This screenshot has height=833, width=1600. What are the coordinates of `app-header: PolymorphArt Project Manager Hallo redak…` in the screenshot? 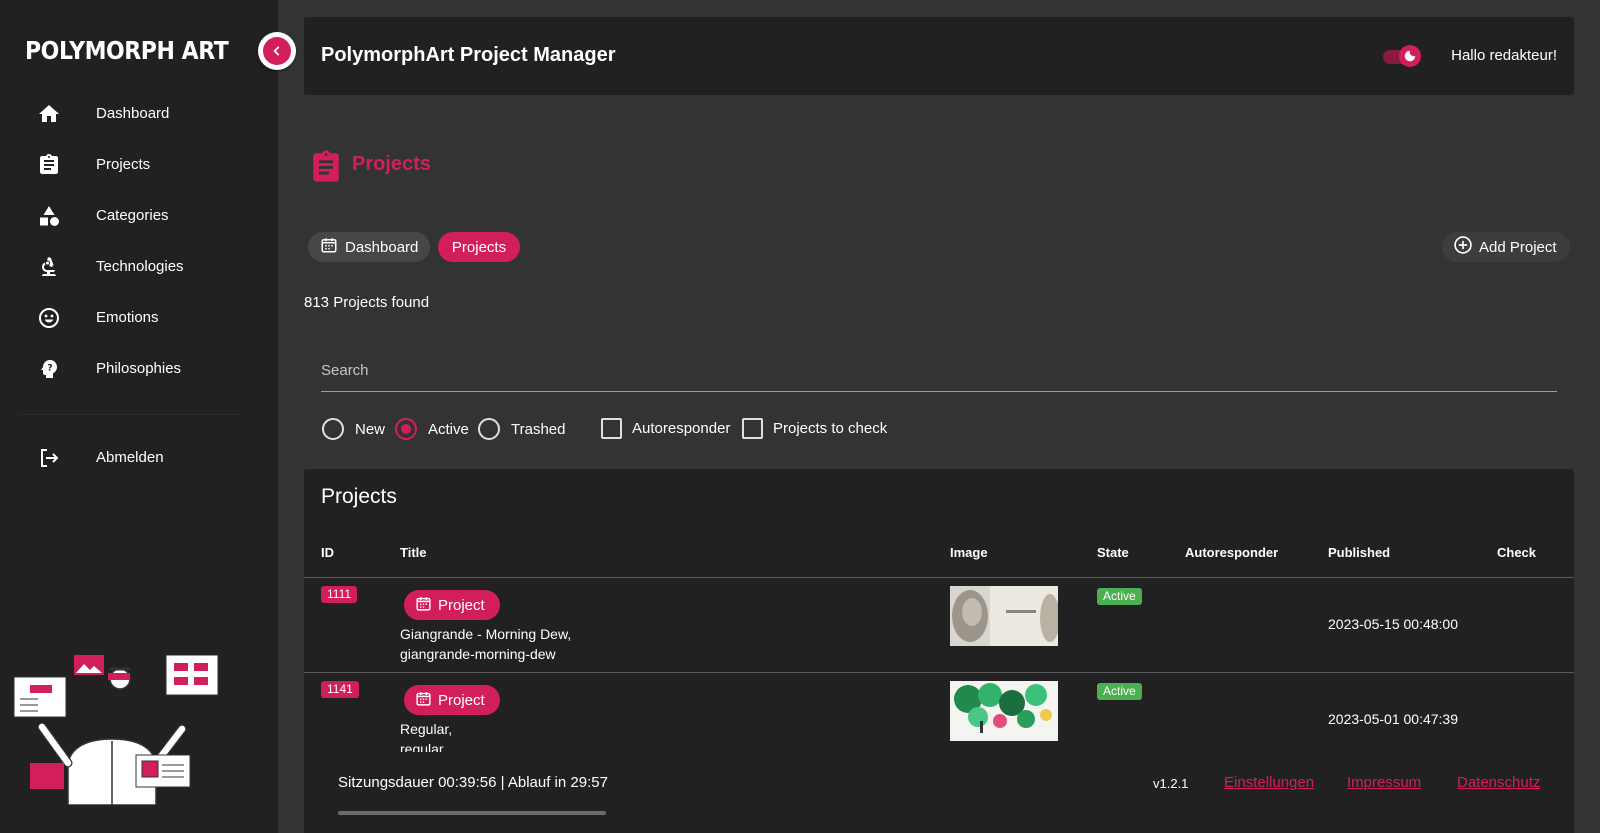 It's located at (939, 56).